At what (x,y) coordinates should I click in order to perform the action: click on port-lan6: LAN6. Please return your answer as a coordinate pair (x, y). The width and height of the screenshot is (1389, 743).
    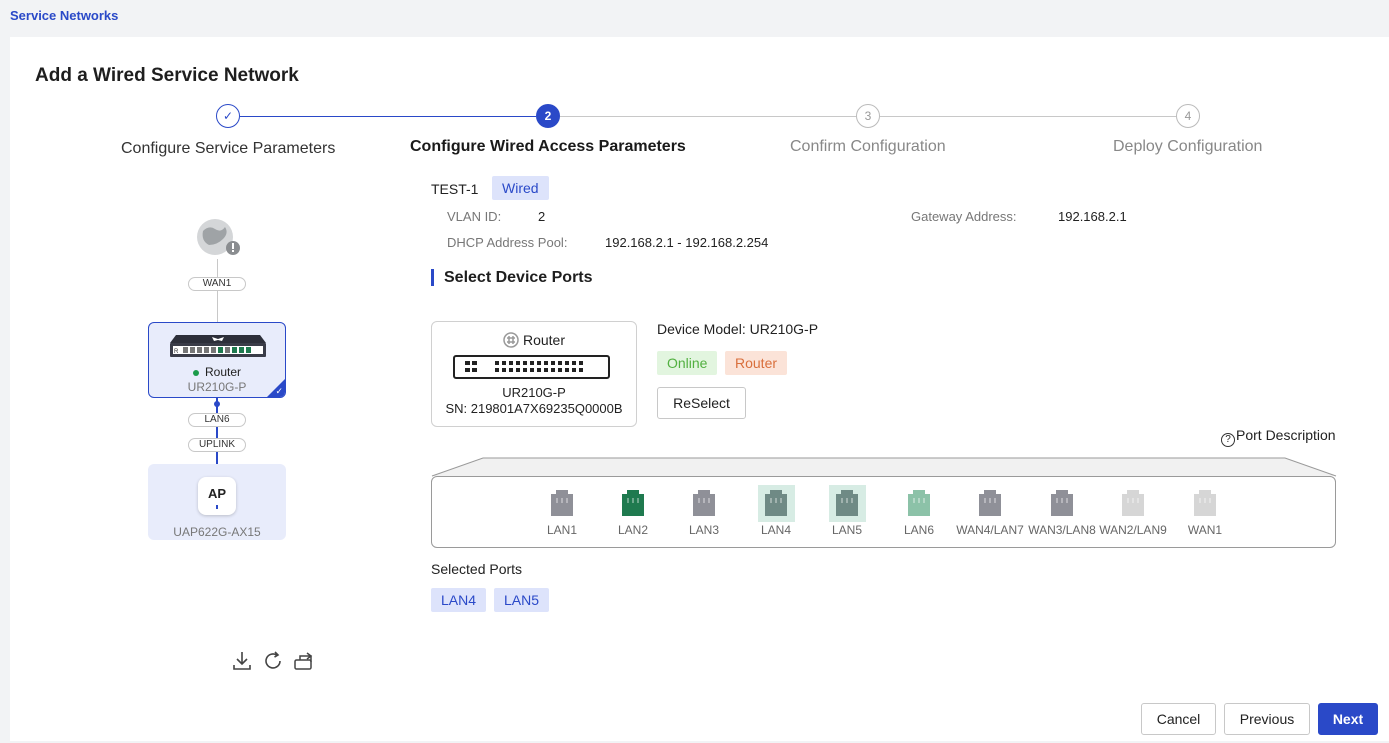
    Looking at the image, I should click on (919, 513).